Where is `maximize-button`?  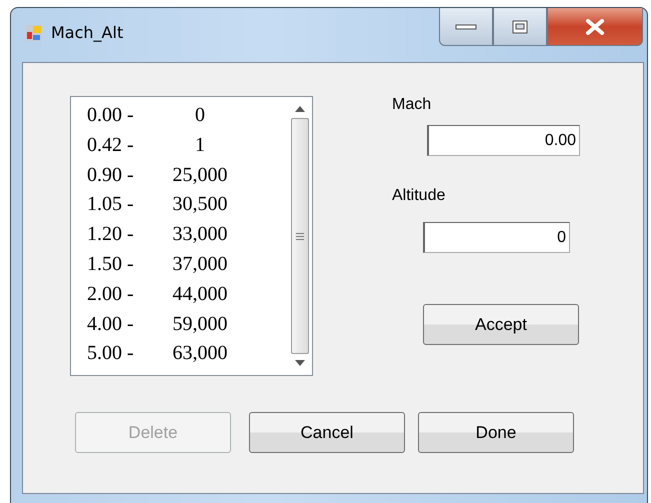
maximize-button is located at coordinates (520, 27).